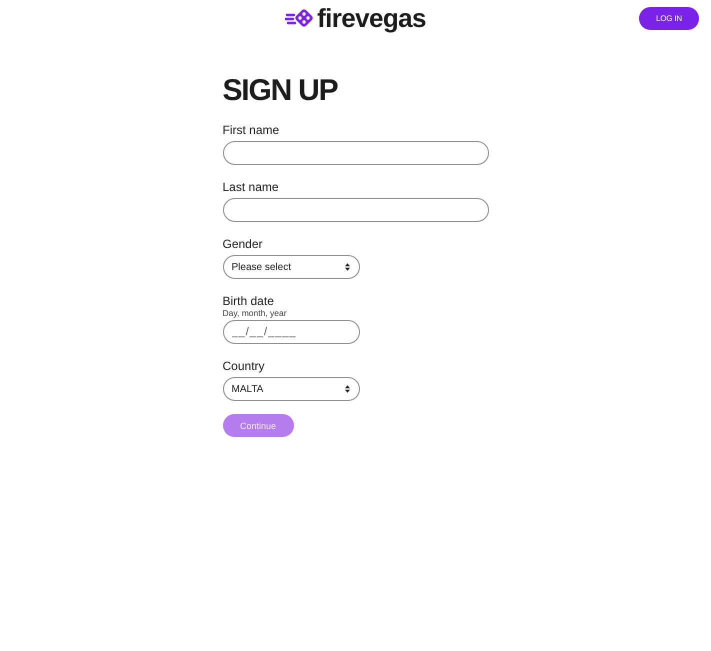  I want to click on field-label: Last name, so click(250, 187).